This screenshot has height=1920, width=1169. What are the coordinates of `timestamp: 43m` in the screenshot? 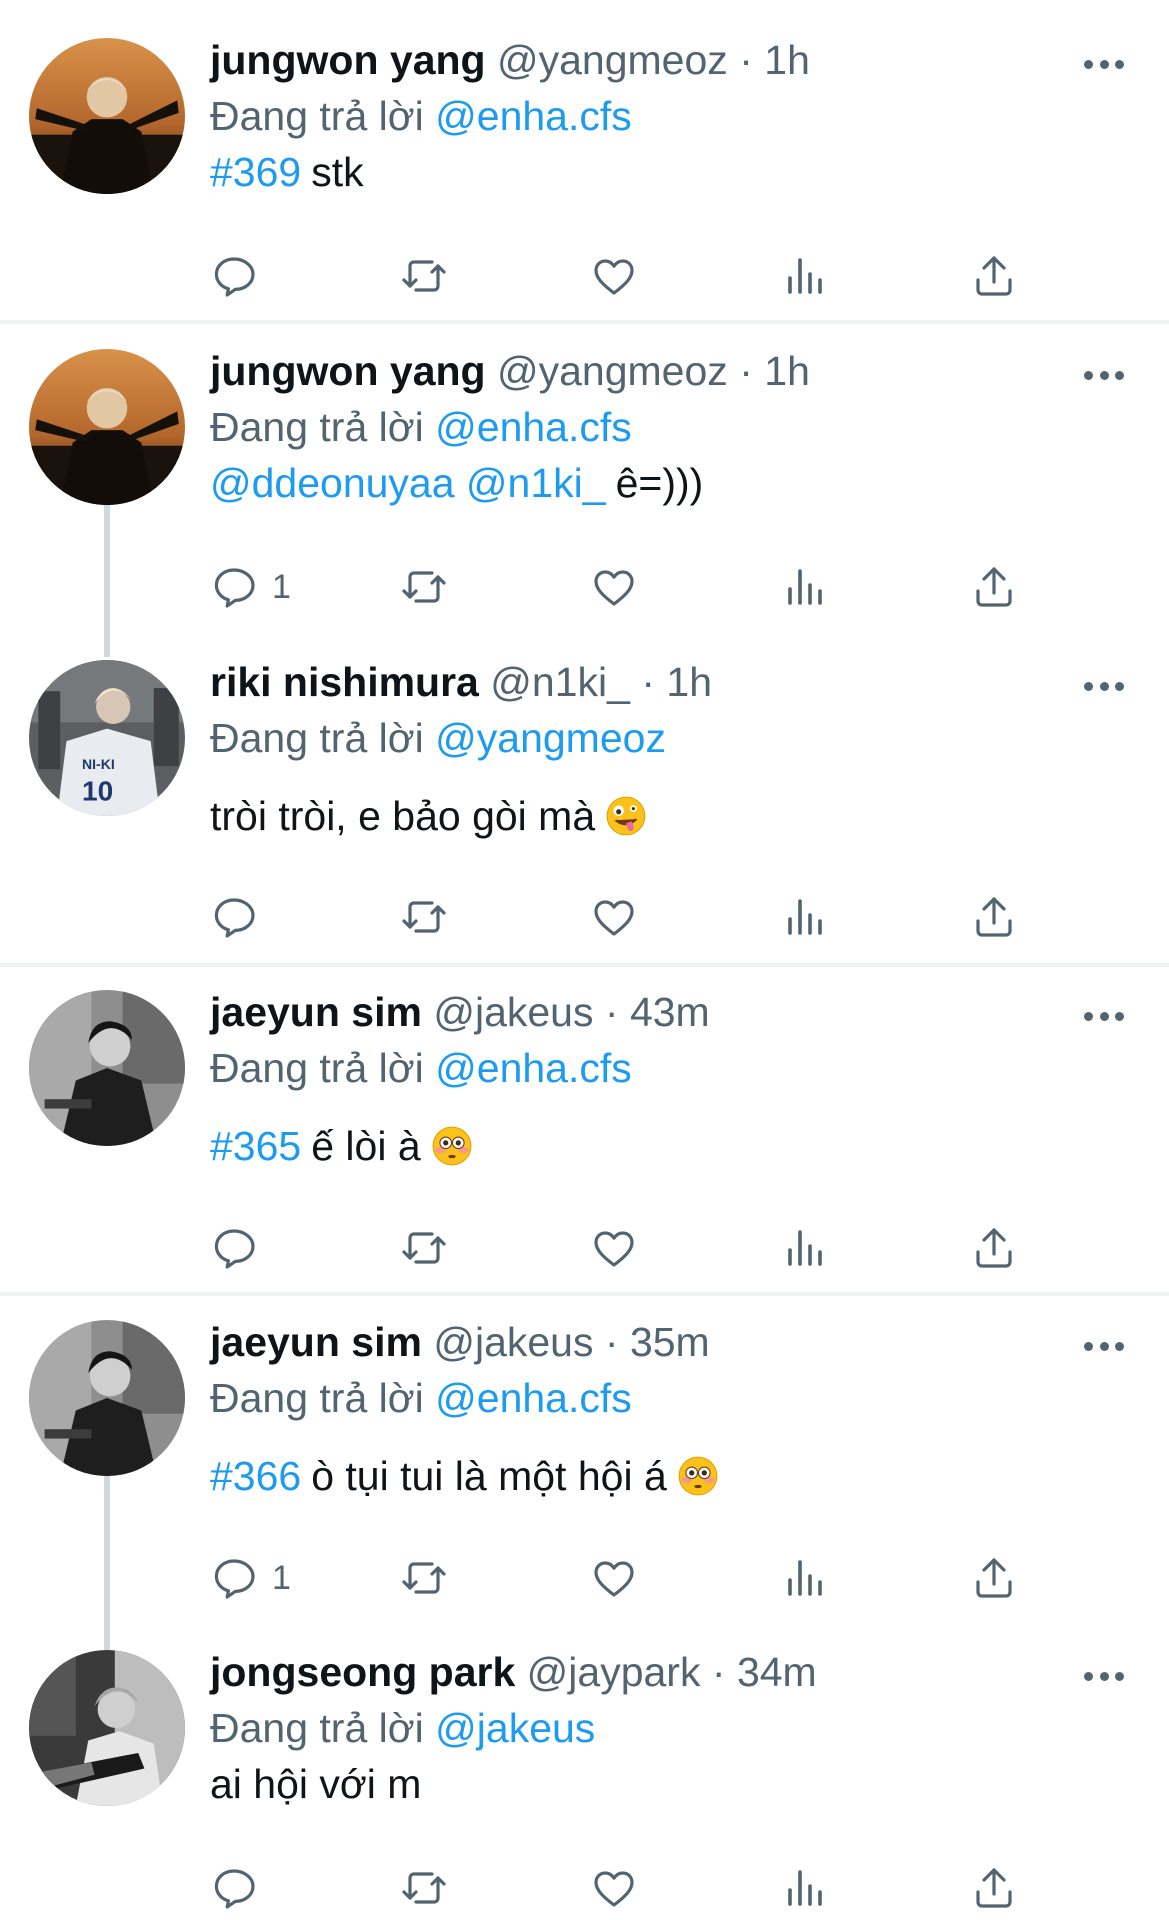 It's located at (670, 1012).